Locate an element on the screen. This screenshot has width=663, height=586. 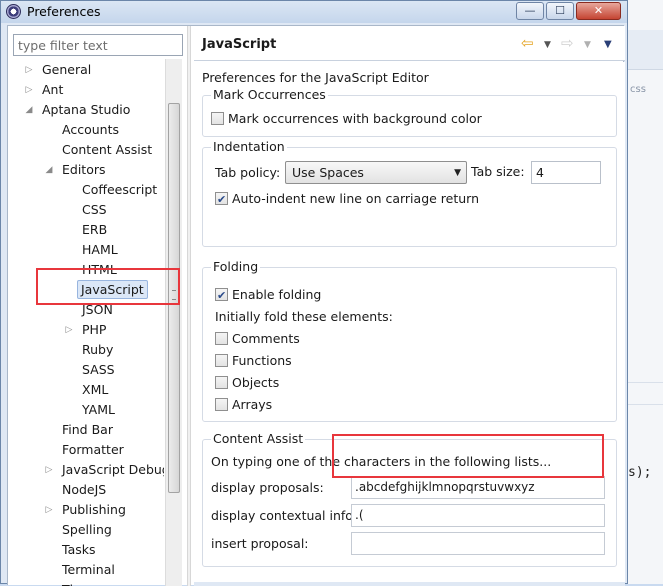
tree-item: Ruby is located at coordinates (86, 350).